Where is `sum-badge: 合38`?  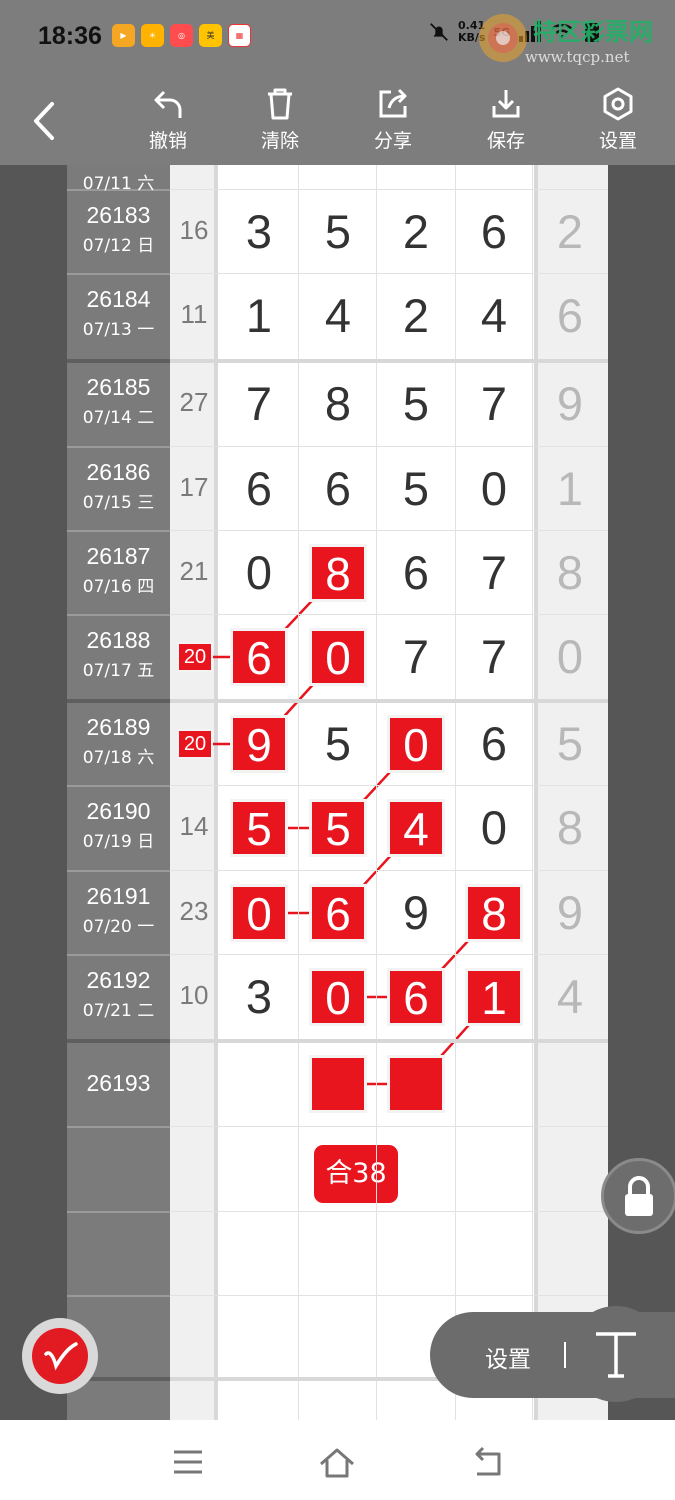 sum-badge: 合38 is located at coordinates (356, 1174).